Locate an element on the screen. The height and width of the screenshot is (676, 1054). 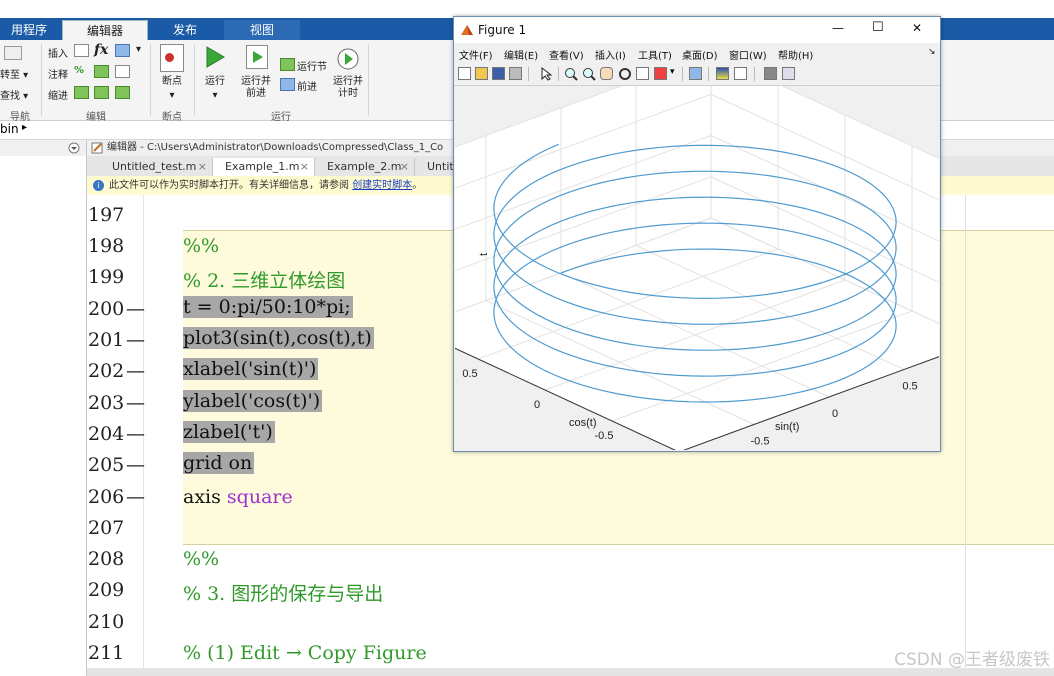
insert-button: 插入 is located at coordinates (58, 52).